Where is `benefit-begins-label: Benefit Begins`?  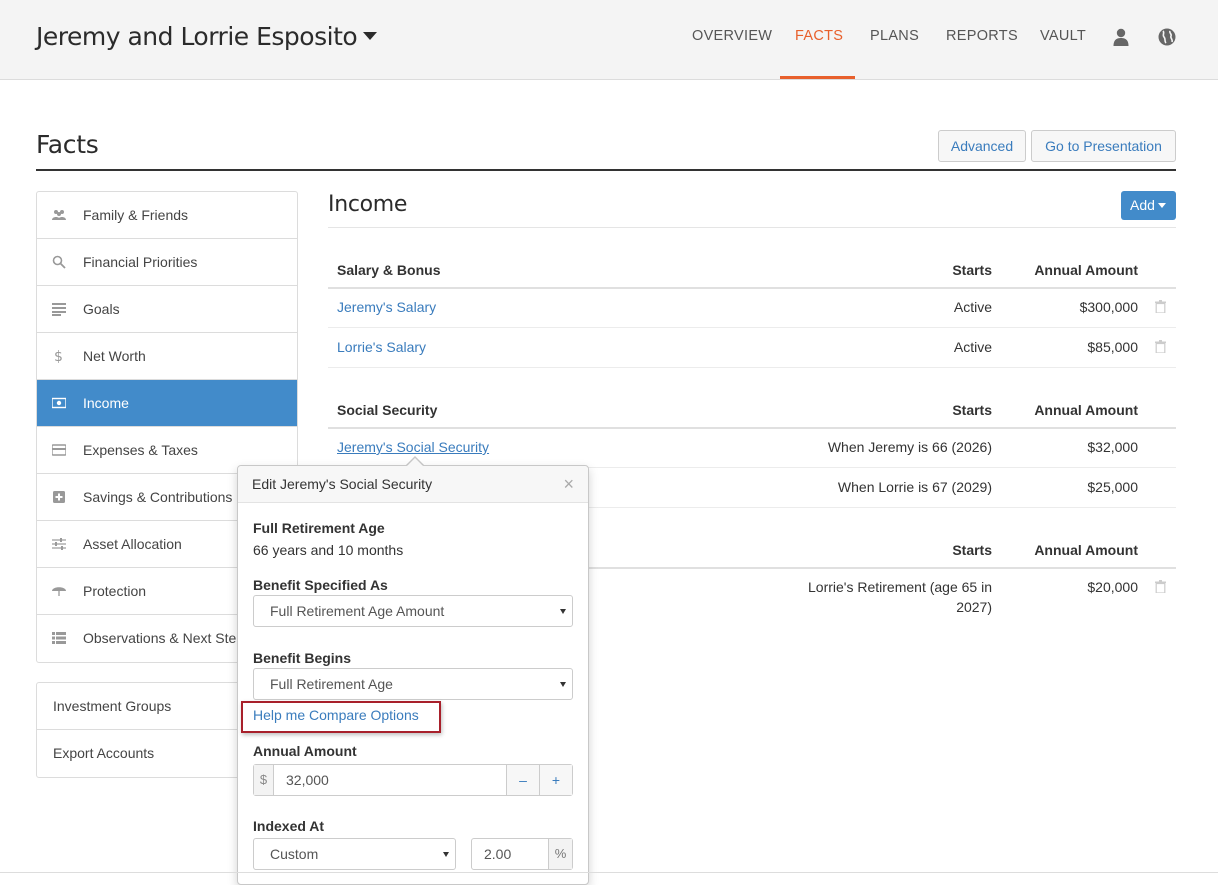
benefit-begins-label: Benefit Begins is located at coordinates (302, 658).